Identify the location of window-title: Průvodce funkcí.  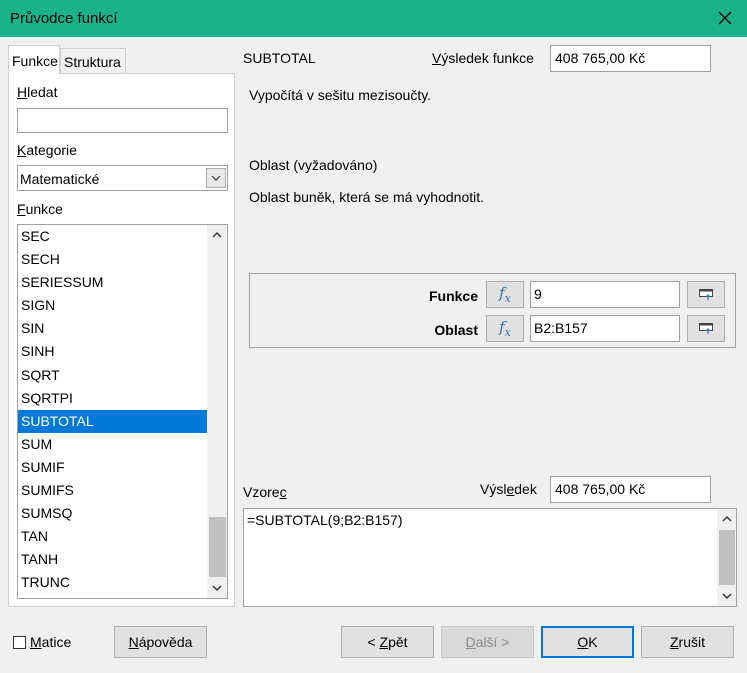
(64, 18).